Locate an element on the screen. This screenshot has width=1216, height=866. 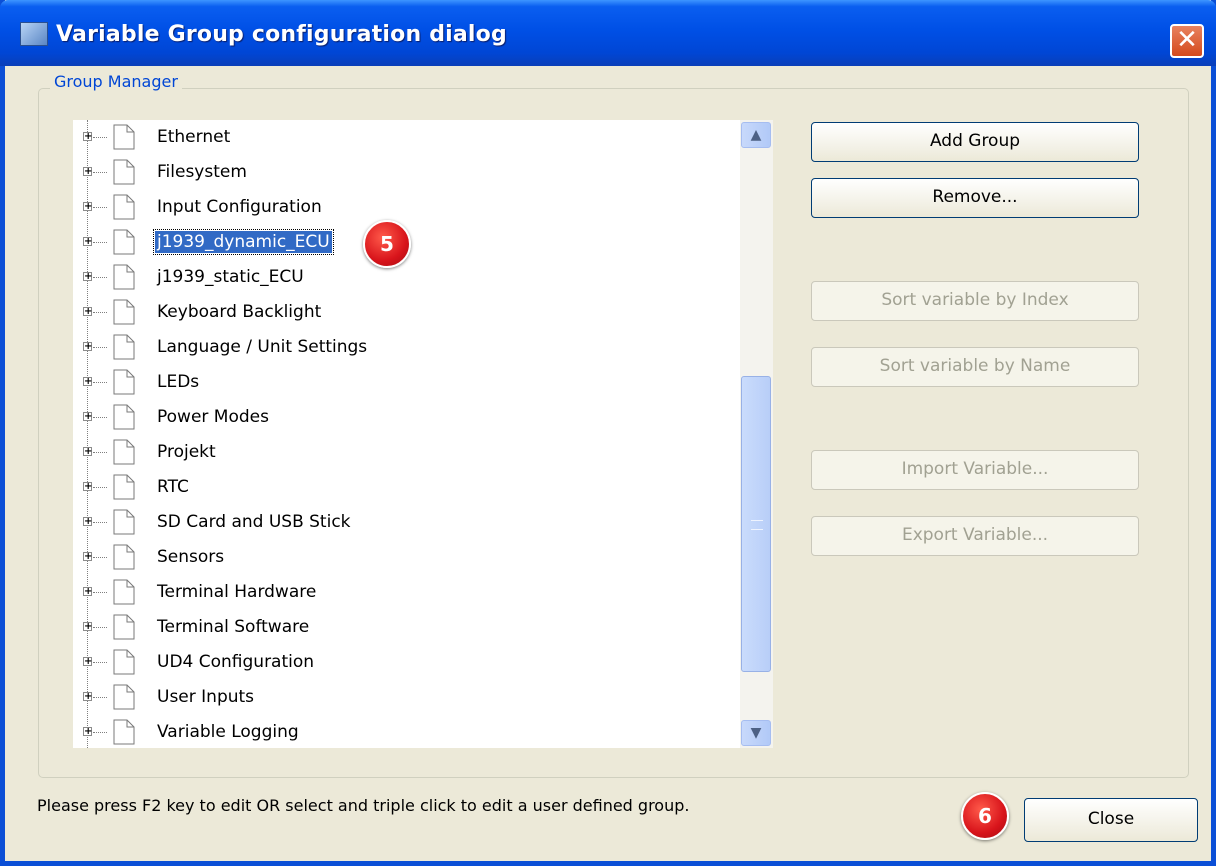
tree-item-label: Keyboard Backlight is located at coordinates (239, 312).